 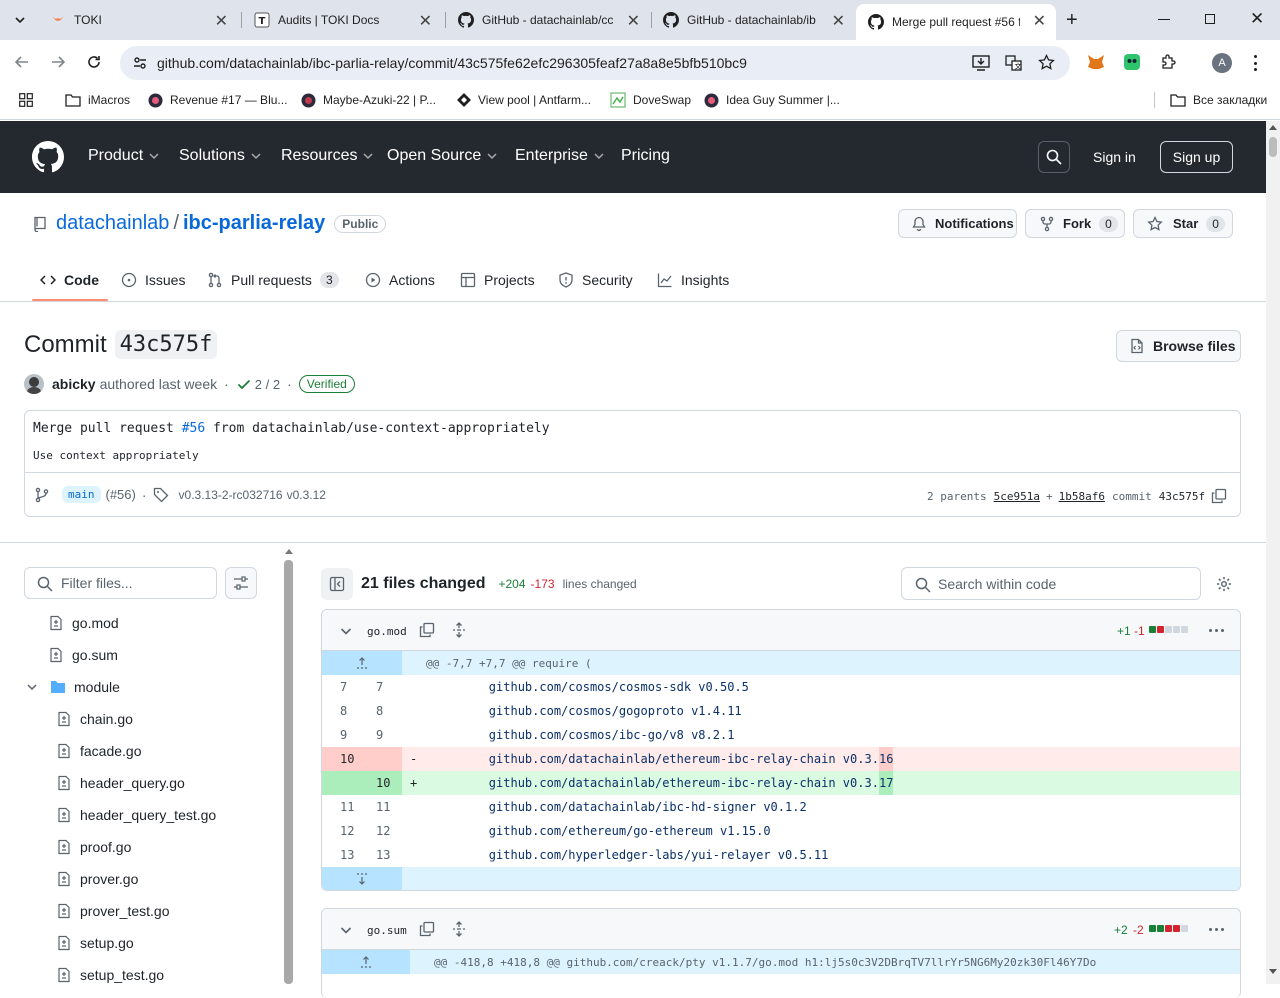 What do you see at coordinates (93, 847) in the screenshot?
I see `file-tree-item: proof.go` at bounding box center [93, 847].